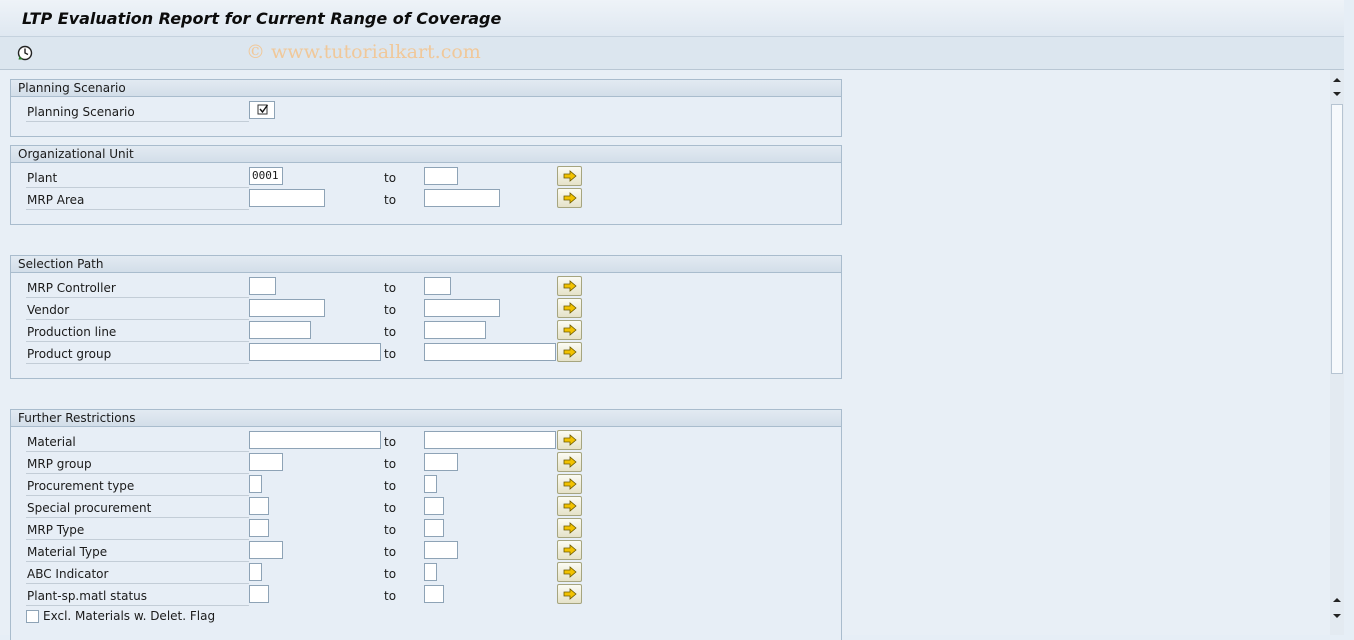 The image size is (1354, 640). I want to click on abc-indicator-from-input, so click(255, 572).